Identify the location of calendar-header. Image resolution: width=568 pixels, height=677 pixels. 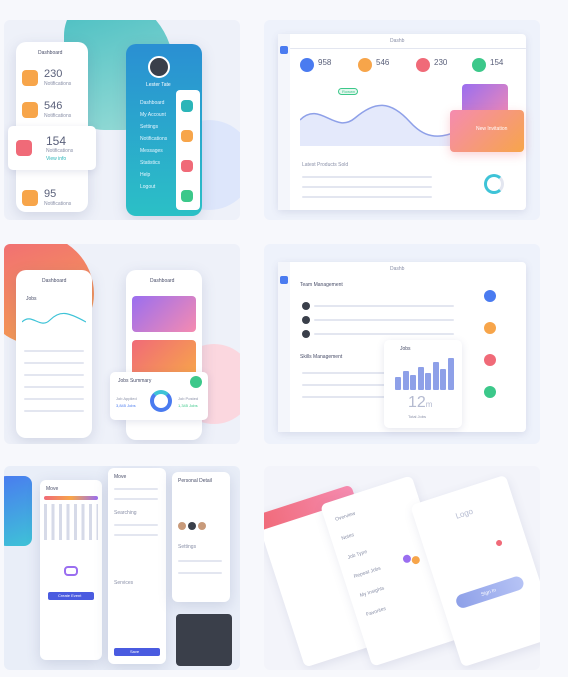
(71, 498).